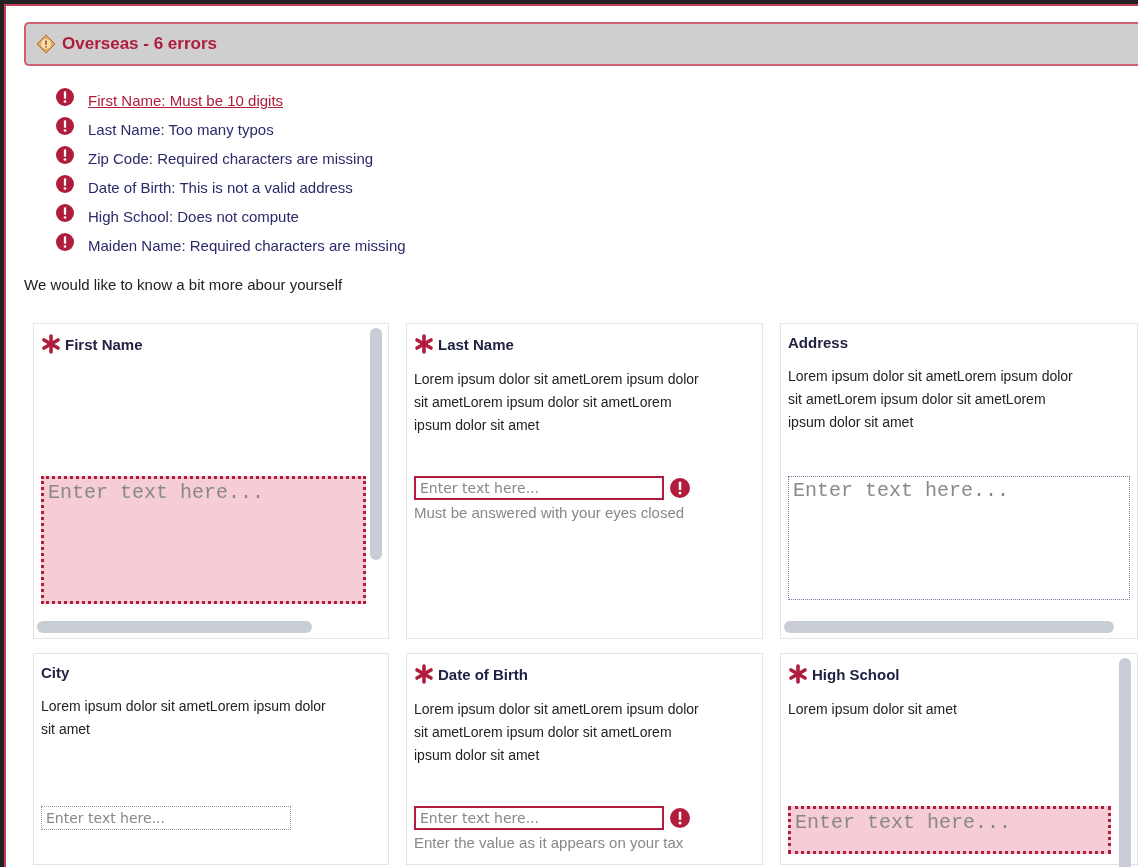  What do you see at coordinates (873, 709) in the screenshot?
I see `field-description: Lorem ipsum dolor sit amet` at bounding box center [873, 709].